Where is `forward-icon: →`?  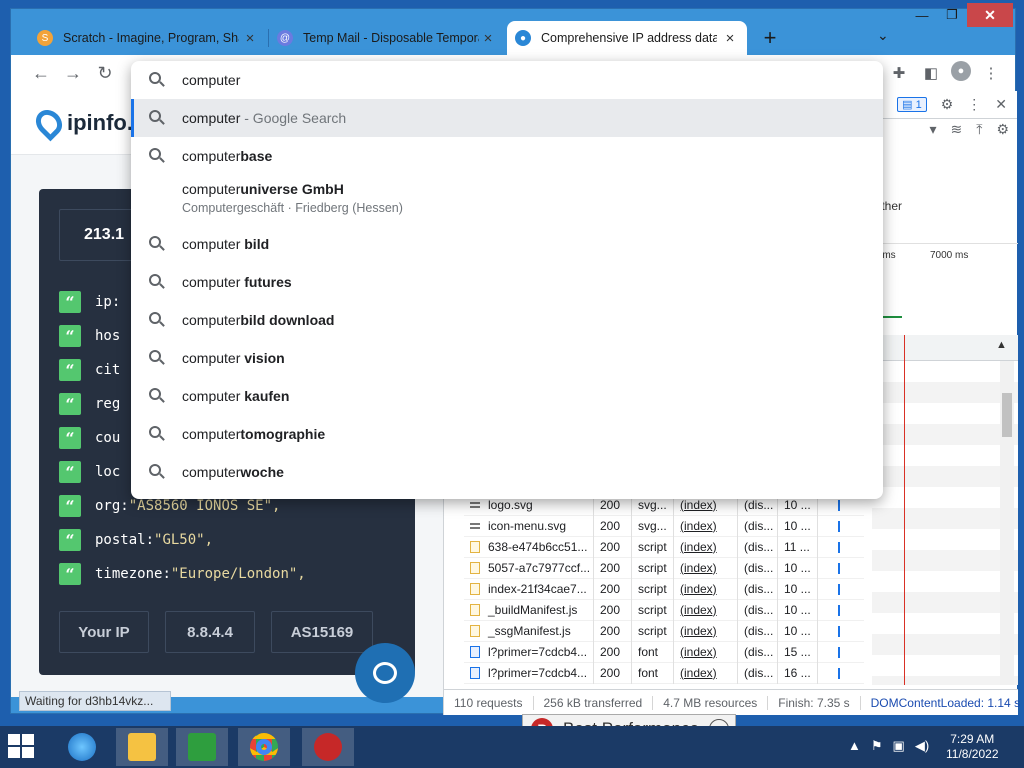 forward-icon: → is located at coordinates (73, 73).